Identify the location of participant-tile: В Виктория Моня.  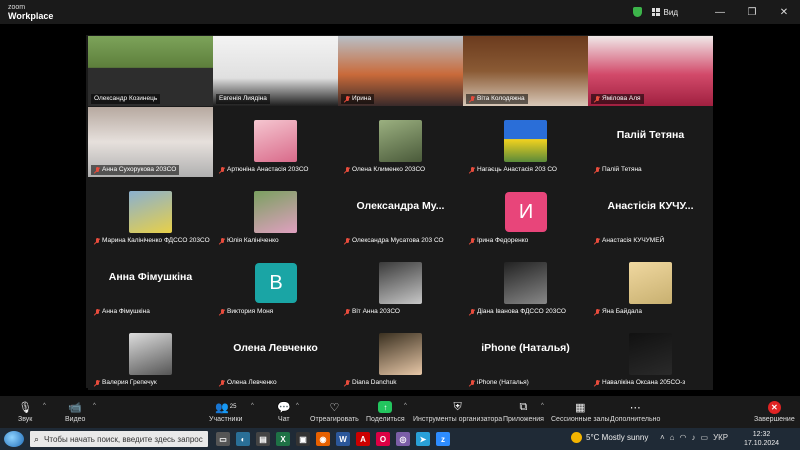
(275, 284).